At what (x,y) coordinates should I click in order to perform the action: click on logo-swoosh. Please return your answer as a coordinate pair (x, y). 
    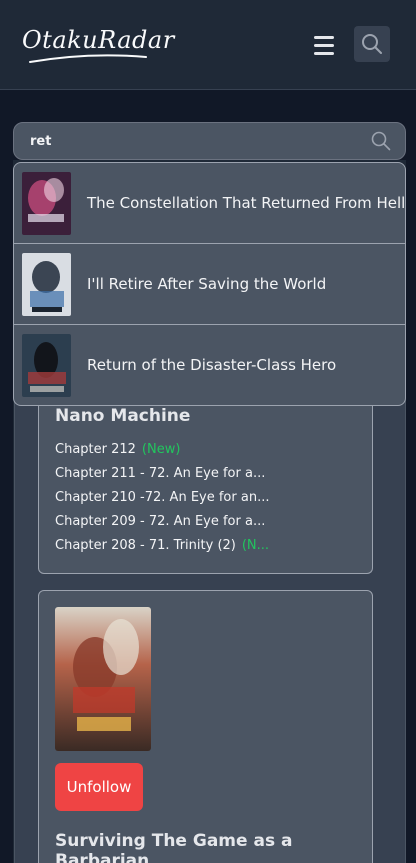
    Looking at the image, I should click on (88, 58).